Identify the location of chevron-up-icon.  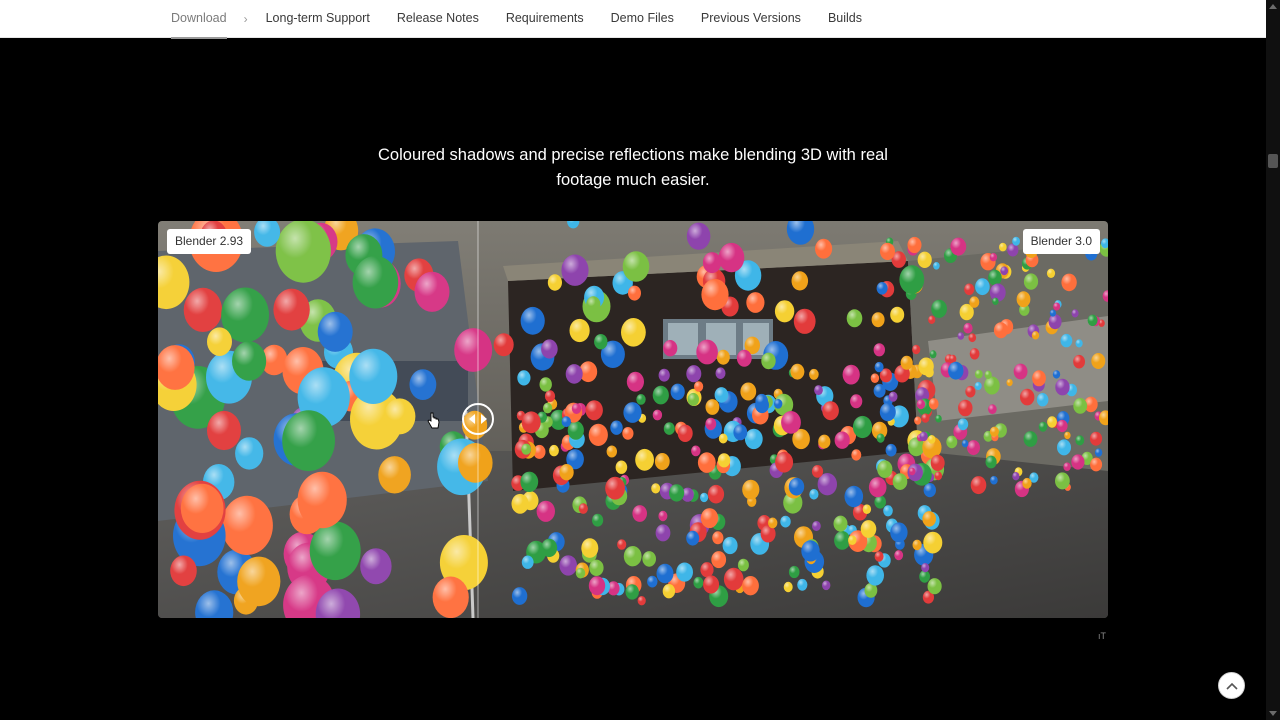
(1231, 686).